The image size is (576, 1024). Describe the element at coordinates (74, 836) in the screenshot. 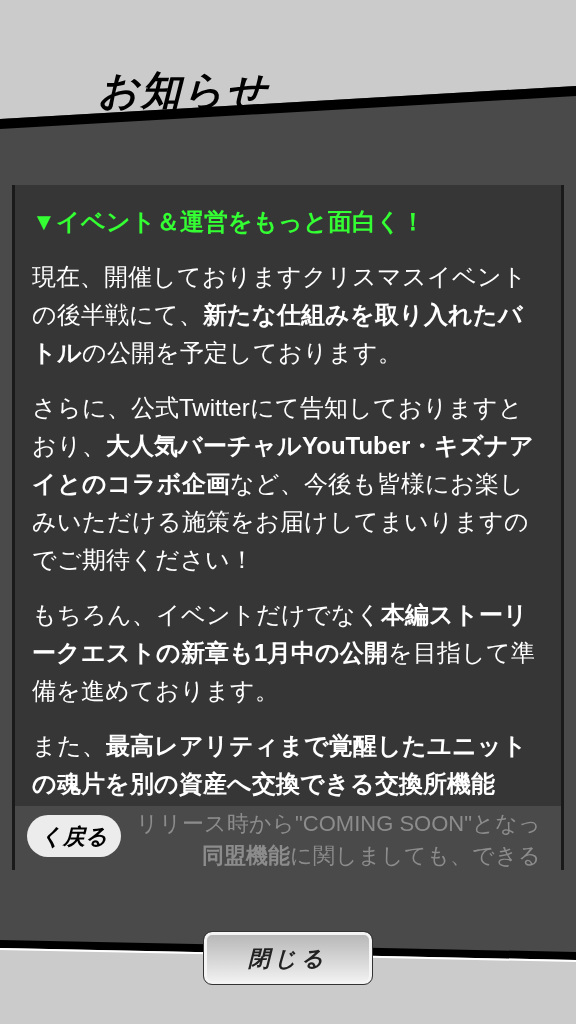

I see `back-button: く戻る` at that location.